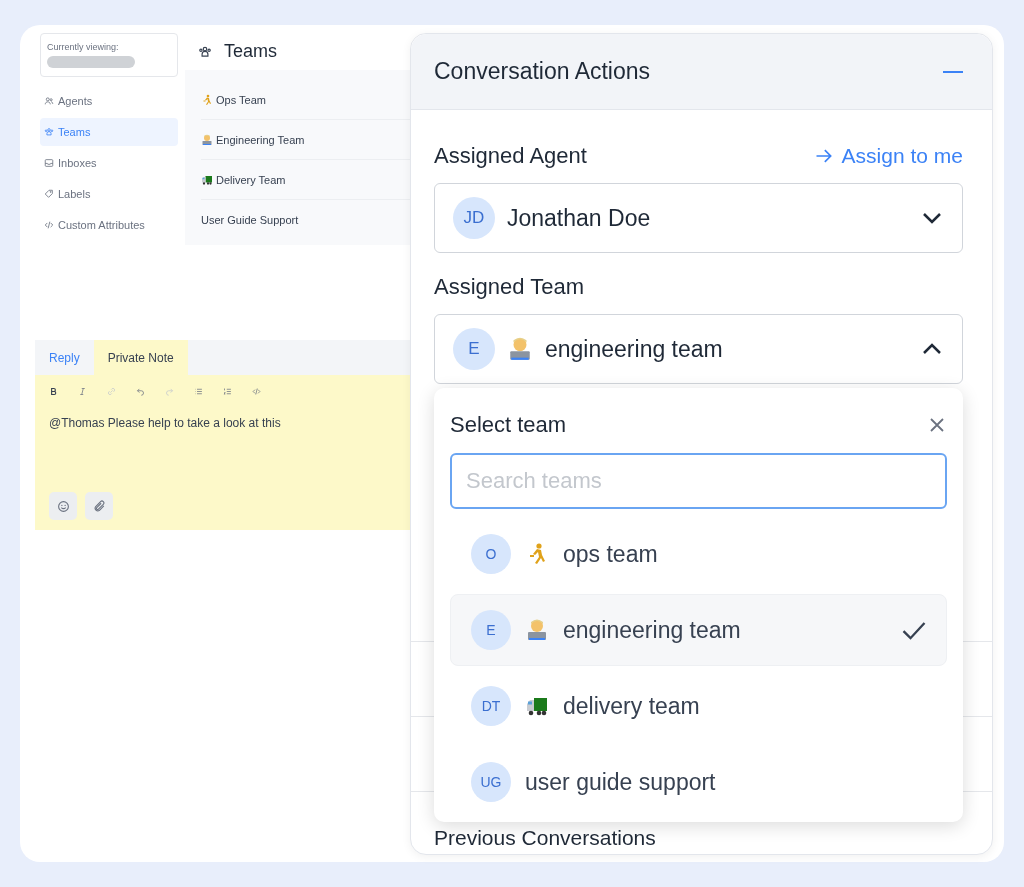 The image size is (1024, 887). Describe the element at coordinates (53, 391) in the screenshot. I see `bold-icon` at that location.